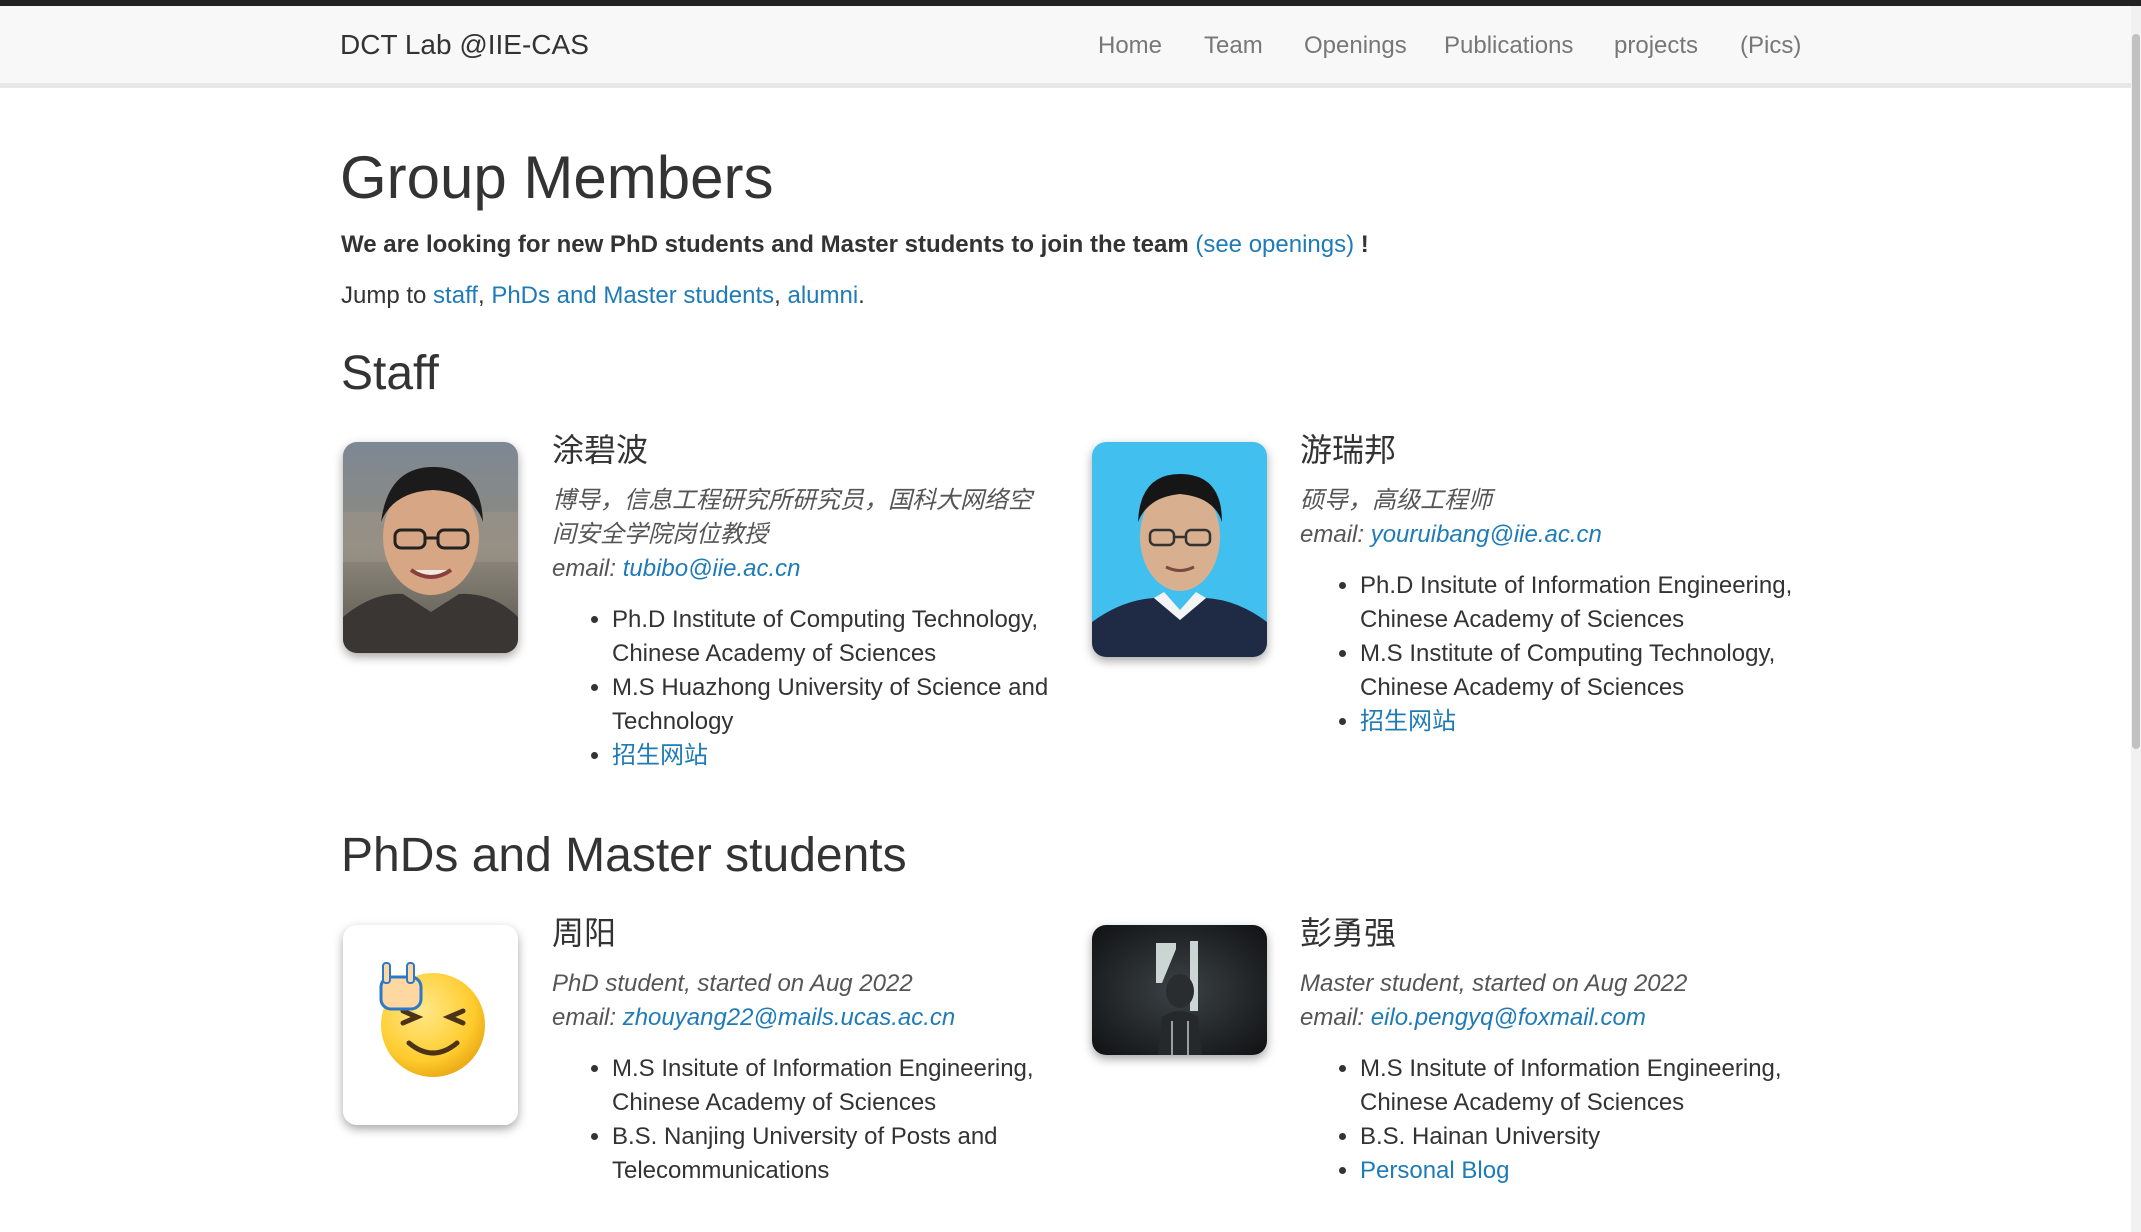  Describe the element at coordinates (1348, 450) in the screenshot. I see `member-name: 游瑞邦` at that location.